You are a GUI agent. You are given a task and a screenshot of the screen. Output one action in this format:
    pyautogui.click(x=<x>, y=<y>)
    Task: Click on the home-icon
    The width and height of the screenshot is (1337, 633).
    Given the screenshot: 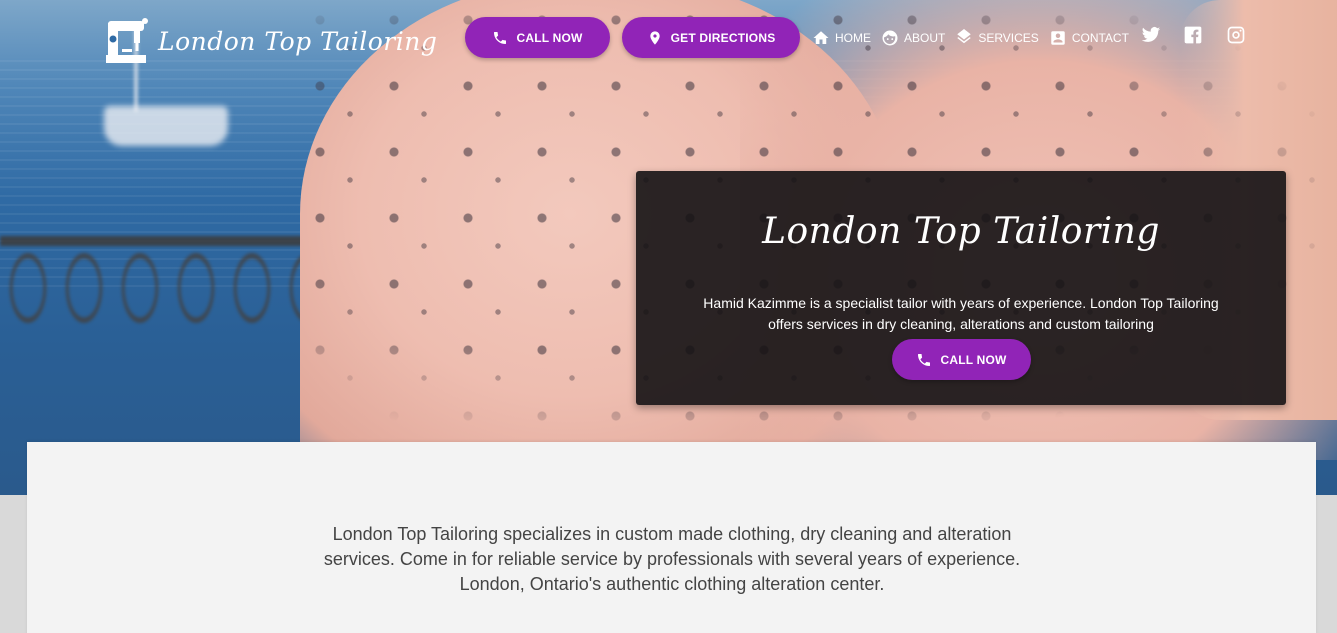 What is the action you would take?
    pyautogui.click(x=821, y=37)
    